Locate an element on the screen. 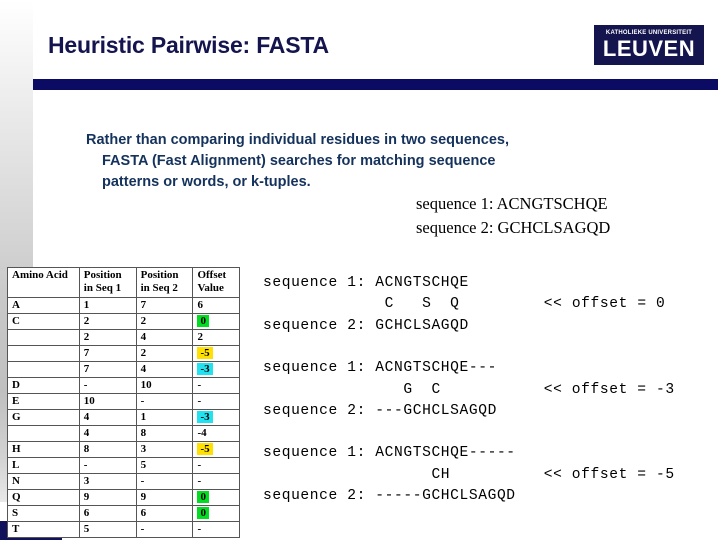  cell-amino-acid: S is located at coordinates (43, 513).